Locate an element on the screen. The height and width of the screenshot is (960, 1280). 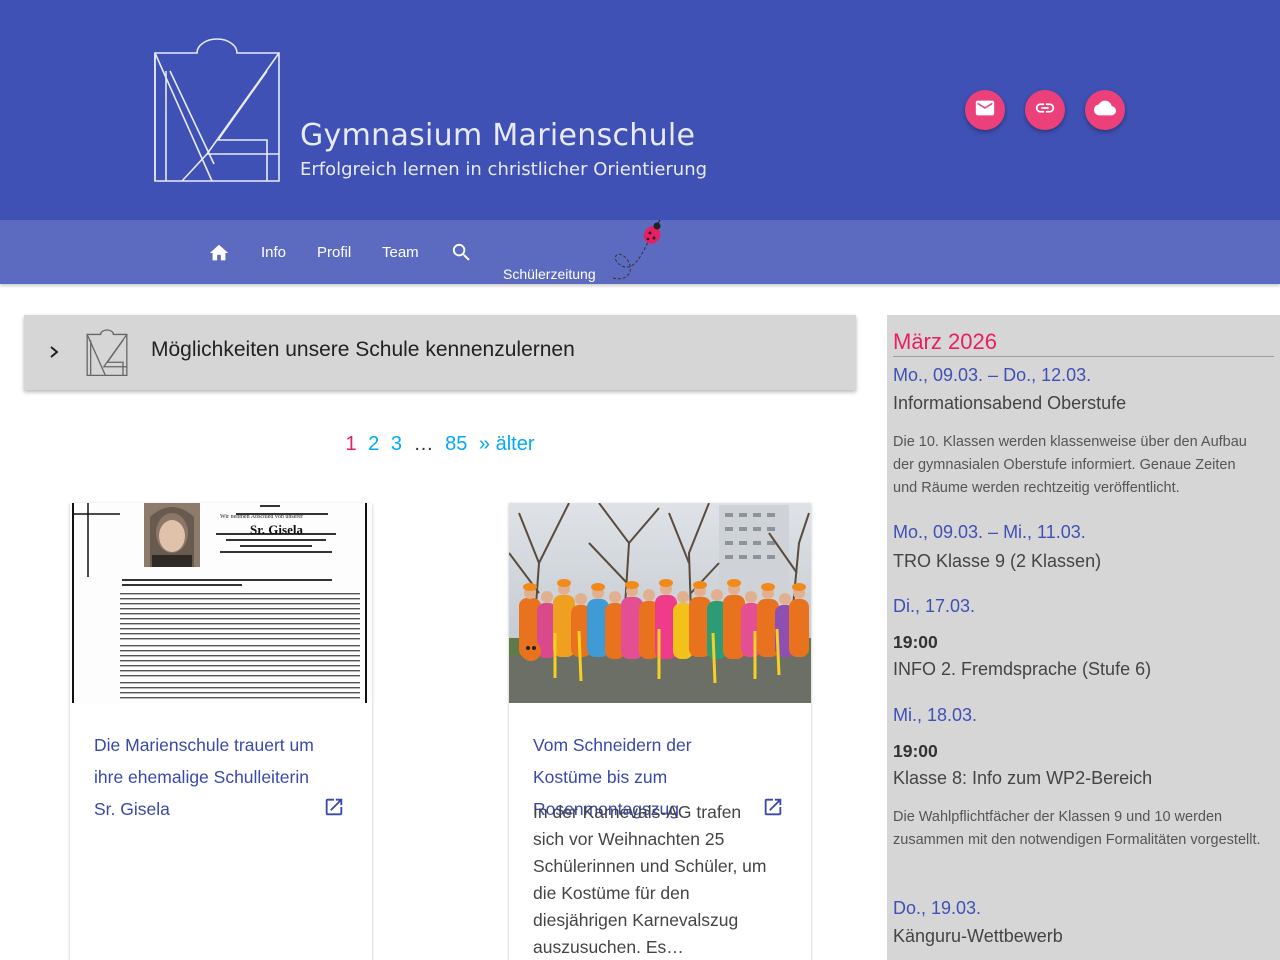
ladybug-icon is located at coordinates (638, 251).